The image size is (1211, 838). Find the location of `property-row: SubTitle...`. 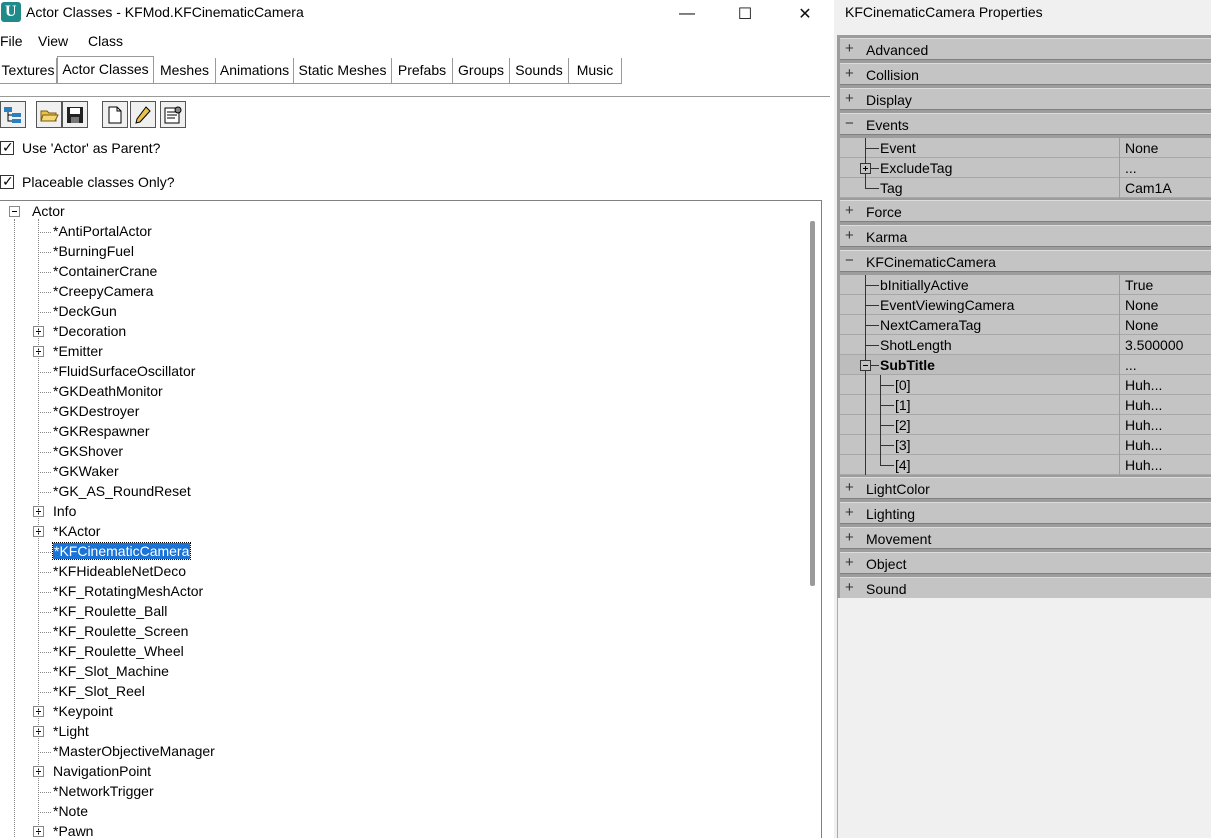

property-row: SubTitle... is located at coordinates (1025, 365).